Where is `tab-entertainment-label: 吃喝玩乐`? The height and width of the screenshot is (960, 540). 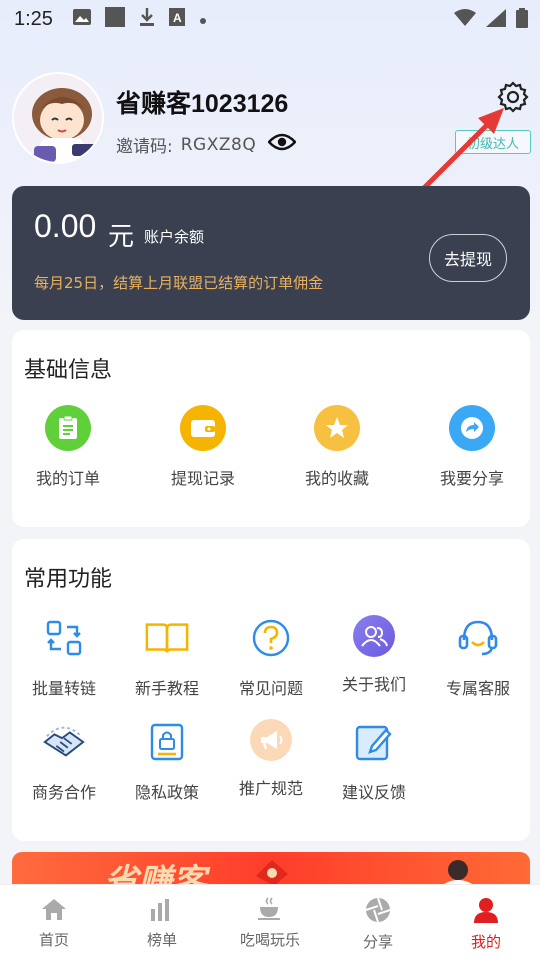
tab-entertainment-label: 吃喝玩乐 is located at coordinates (269, 940).